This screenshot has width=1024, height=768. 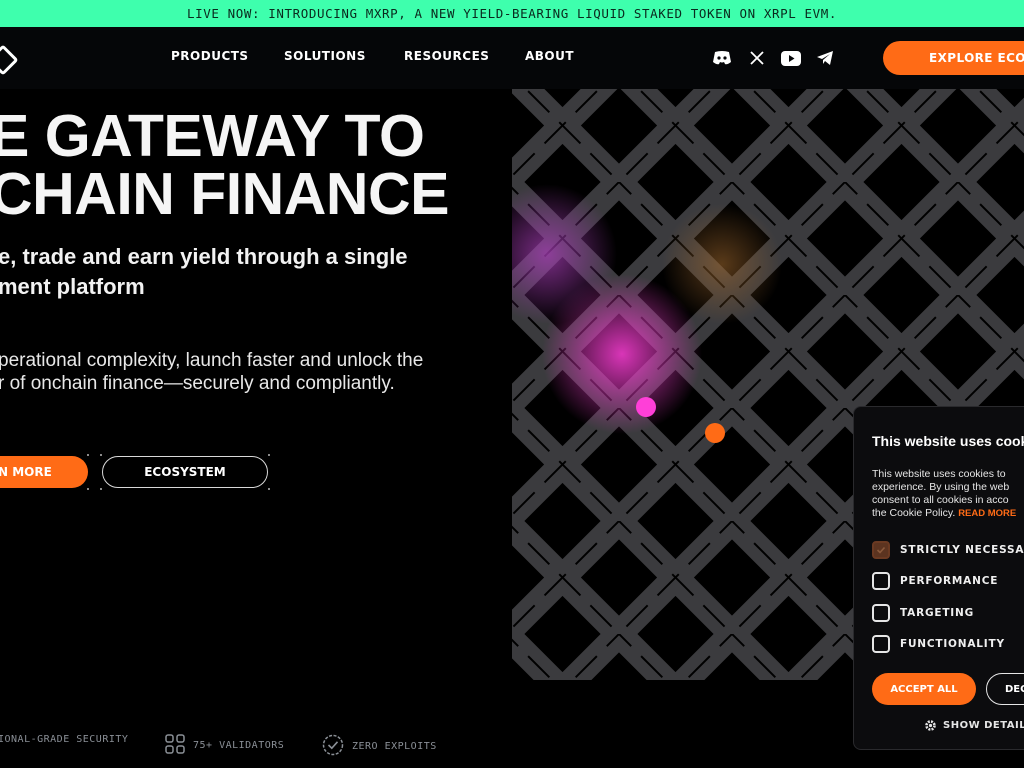 What do you see at coordinates (983, 725) in the screenshot?
I see `show-details-label: SHOW DETAILS` at bounding box center [983, 725].